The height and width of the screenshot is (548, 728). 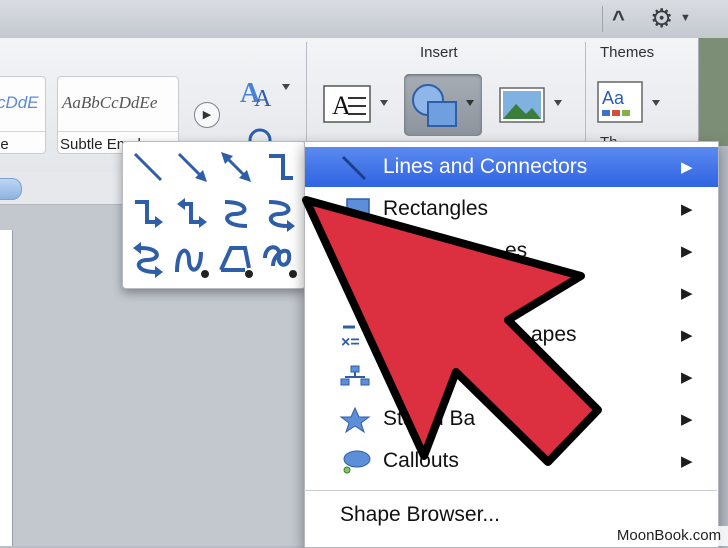 I want to click on menu-item-label: Rectangles, so click(x=436, y=208).